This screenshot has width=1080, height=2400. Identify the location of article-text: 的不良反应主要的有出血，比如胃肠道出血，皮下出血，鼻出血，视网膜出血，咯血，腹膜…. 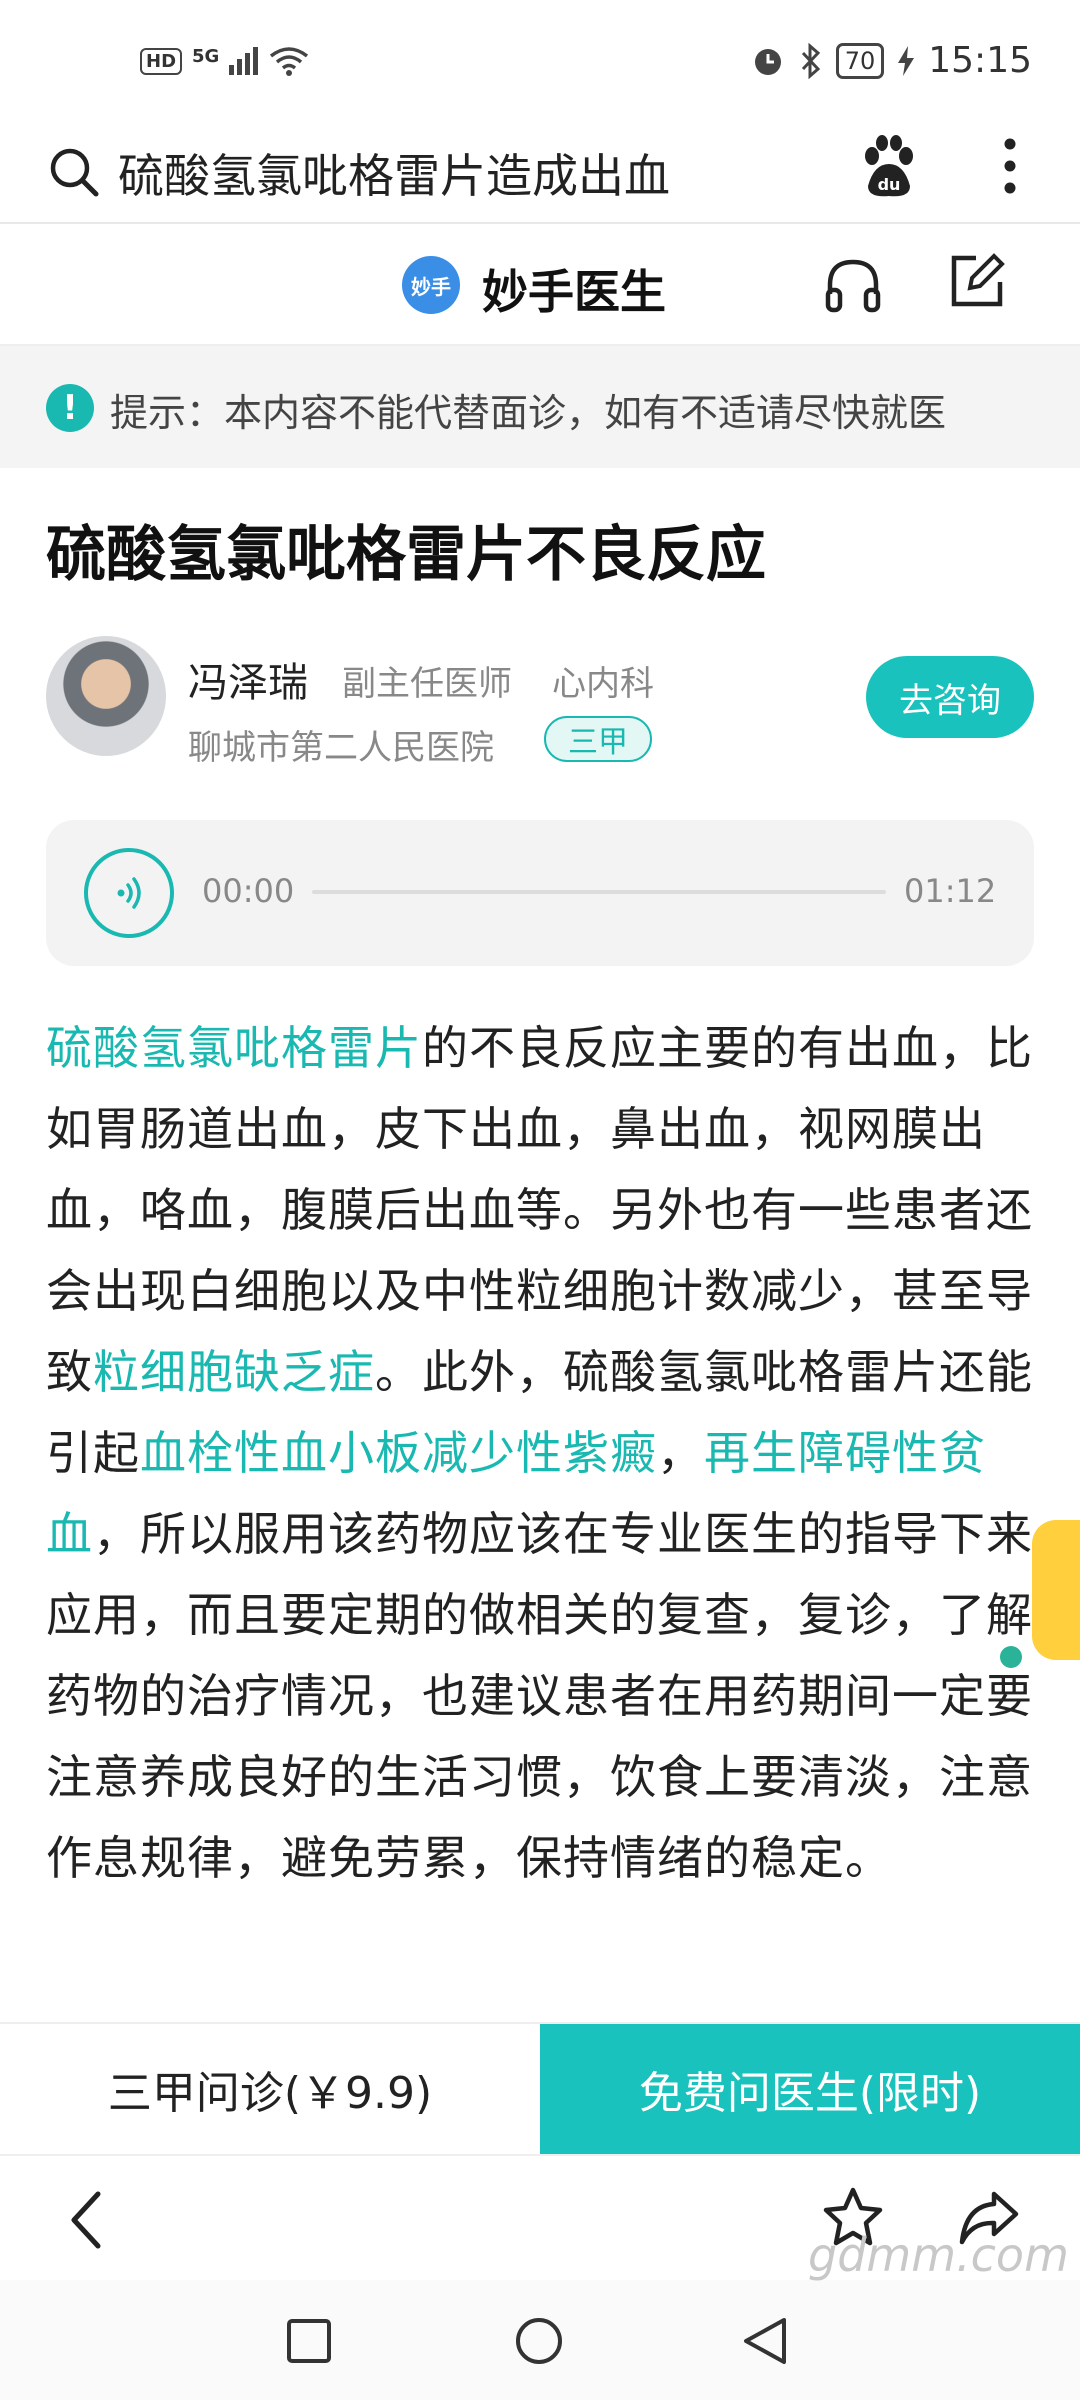
(539, 1210).